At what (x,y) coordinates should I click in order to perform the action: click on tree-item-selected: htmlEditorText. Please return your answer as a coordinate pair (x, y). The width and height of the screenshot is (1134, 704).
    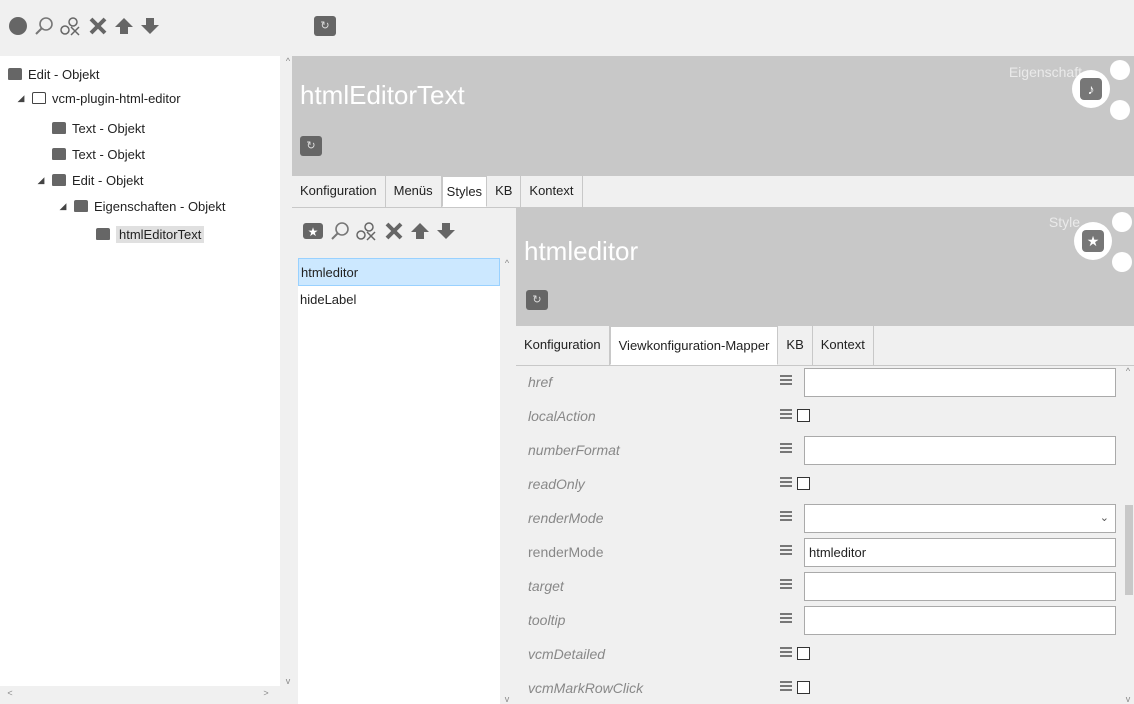
    Looking at the image, I should click on (150, 234).